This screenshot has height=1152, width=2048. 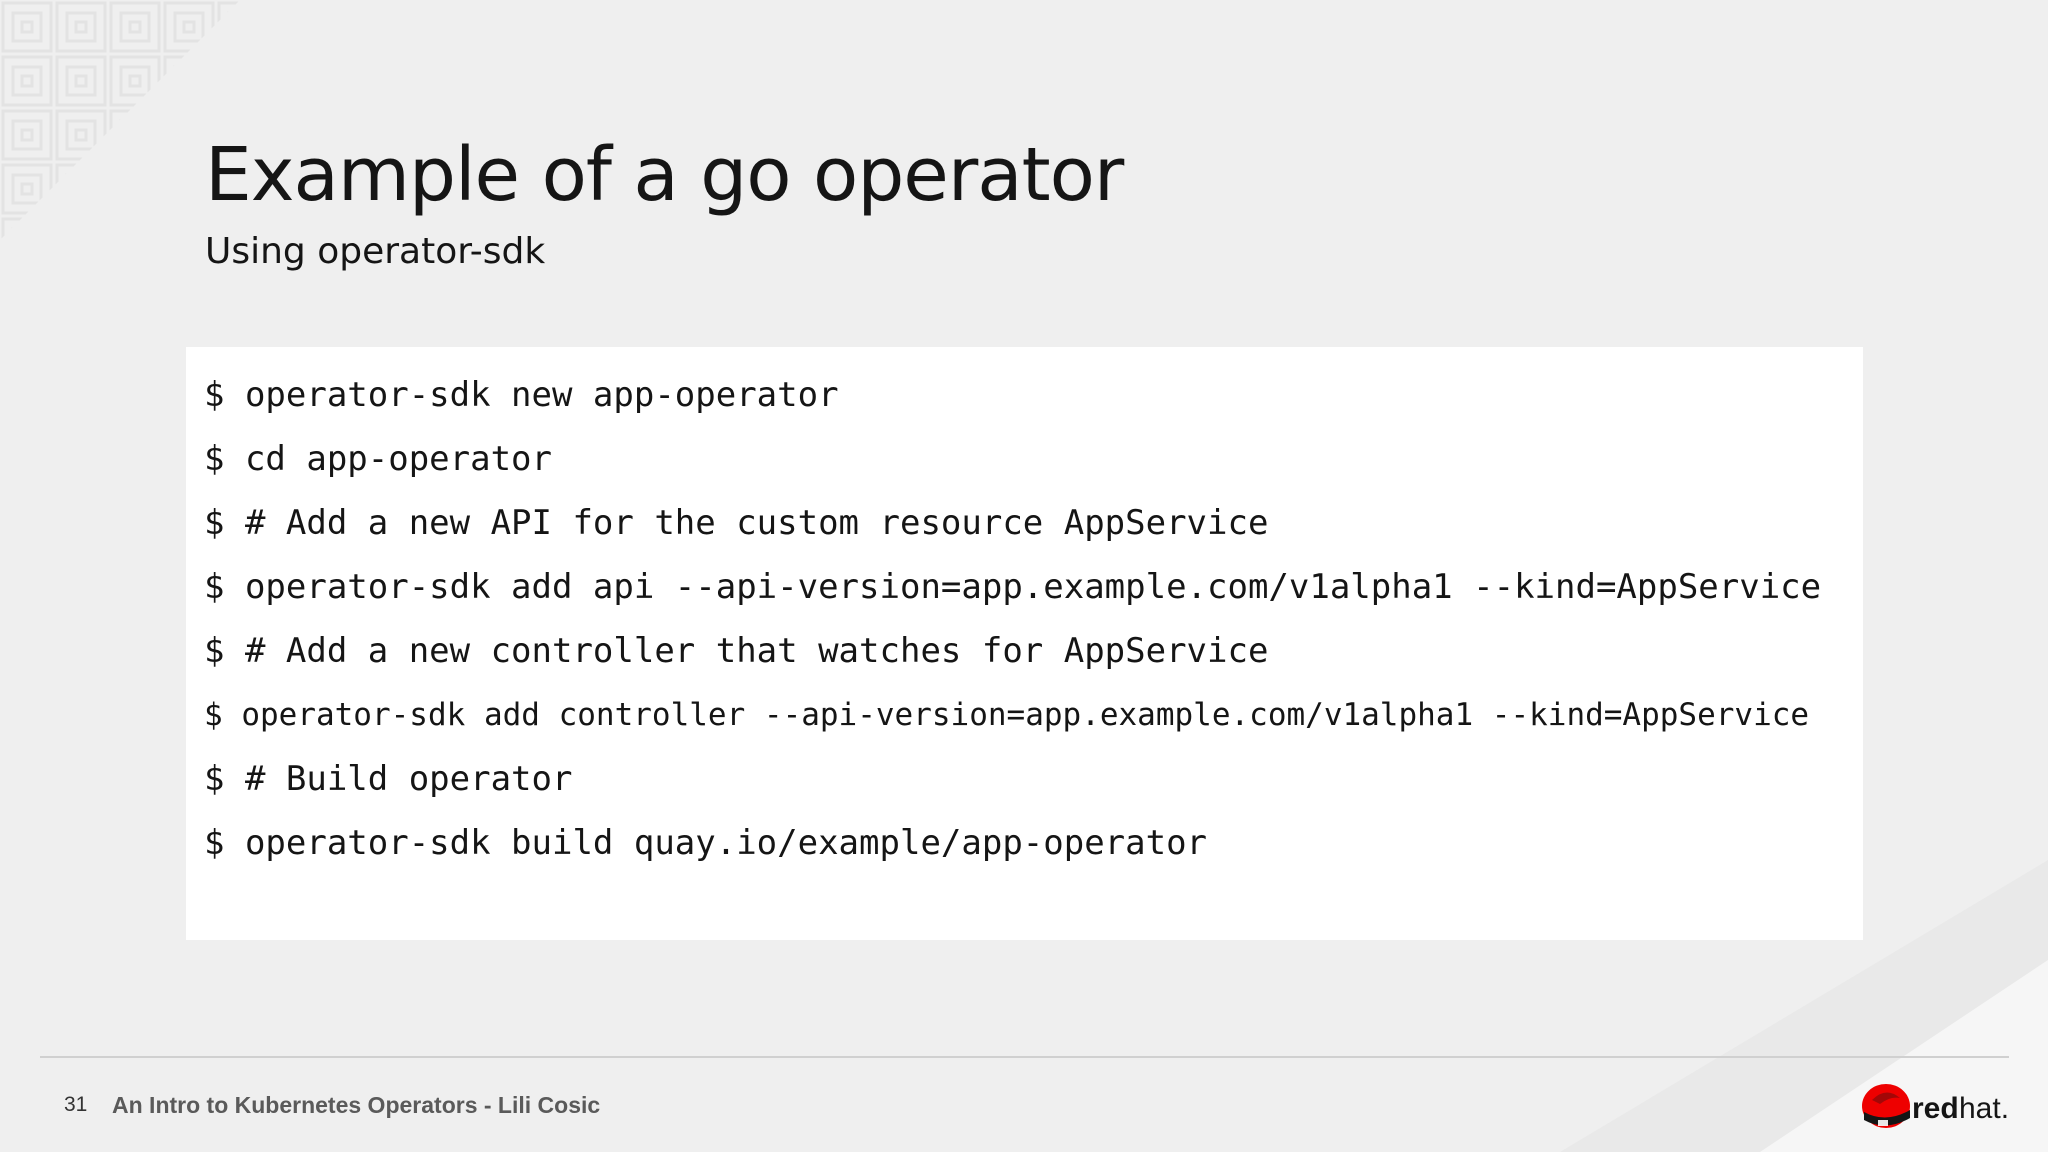 What do you see at coordinates (664, 175) in the screenshot?
I see `slide-title: Example of a go operator` at bounding box center [664, 175].